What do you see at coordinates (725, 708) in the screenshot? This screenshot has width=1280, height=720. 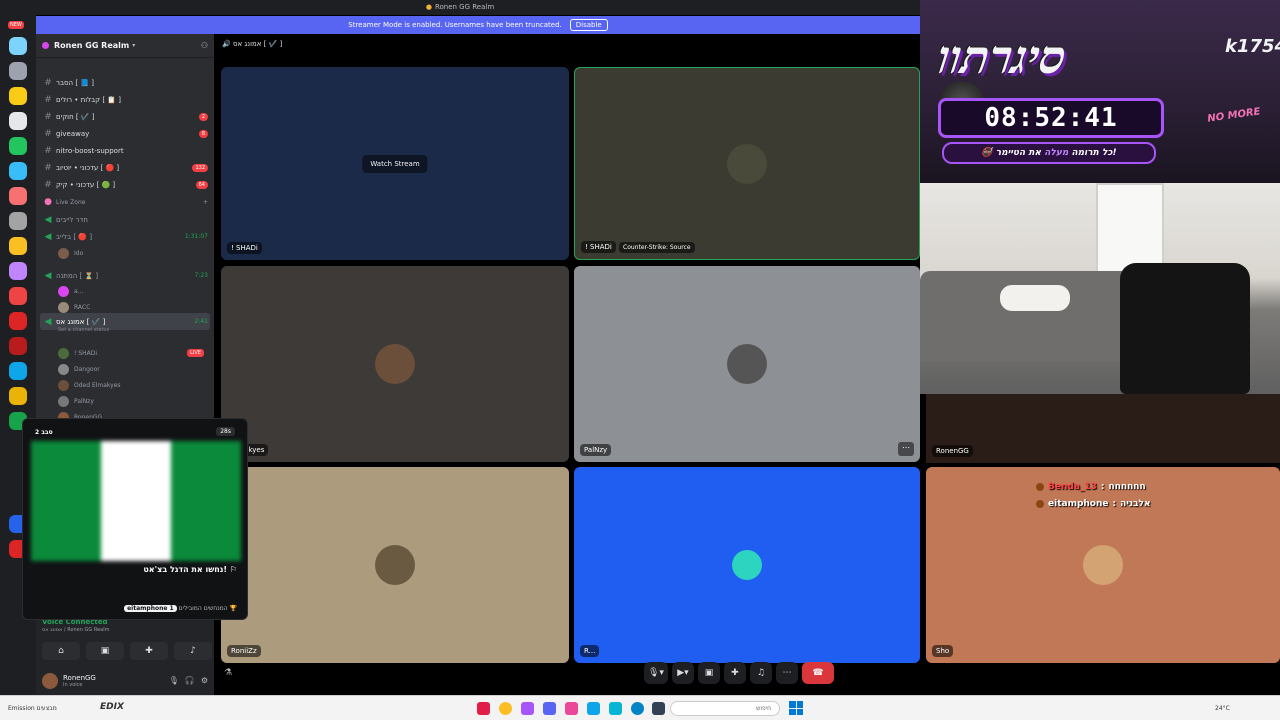 I see `search-input: חיפוש` at bounding box center [725, 708].